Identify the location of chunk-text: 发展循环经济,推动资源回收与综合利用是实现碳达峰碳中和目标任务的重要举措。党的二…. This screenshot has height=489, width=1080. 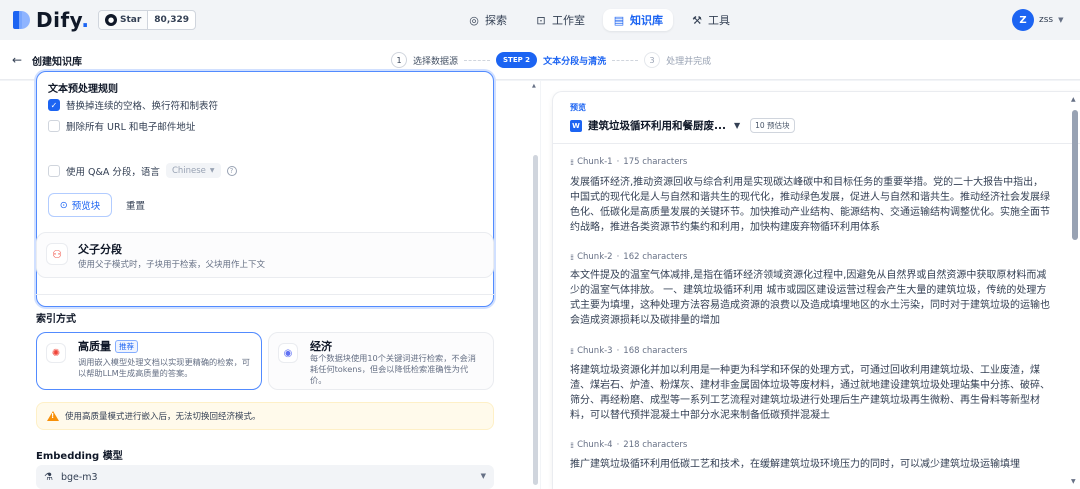
(810, 205).